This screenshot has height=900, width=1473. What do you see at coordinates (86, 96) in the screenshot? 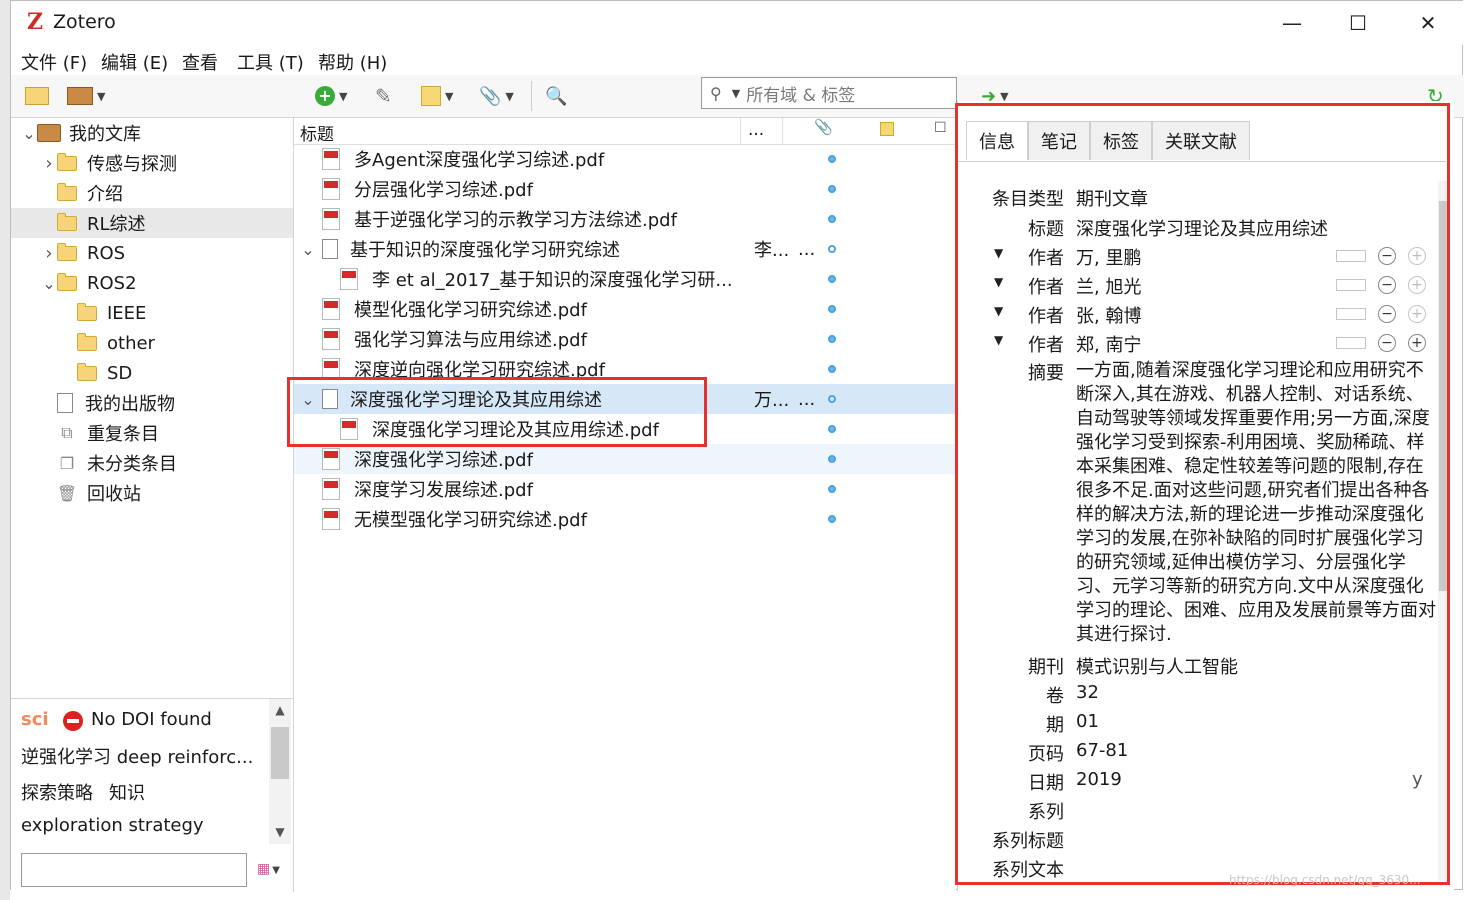
I see `new-library-button: ▼` at bounding box center [86, 96].